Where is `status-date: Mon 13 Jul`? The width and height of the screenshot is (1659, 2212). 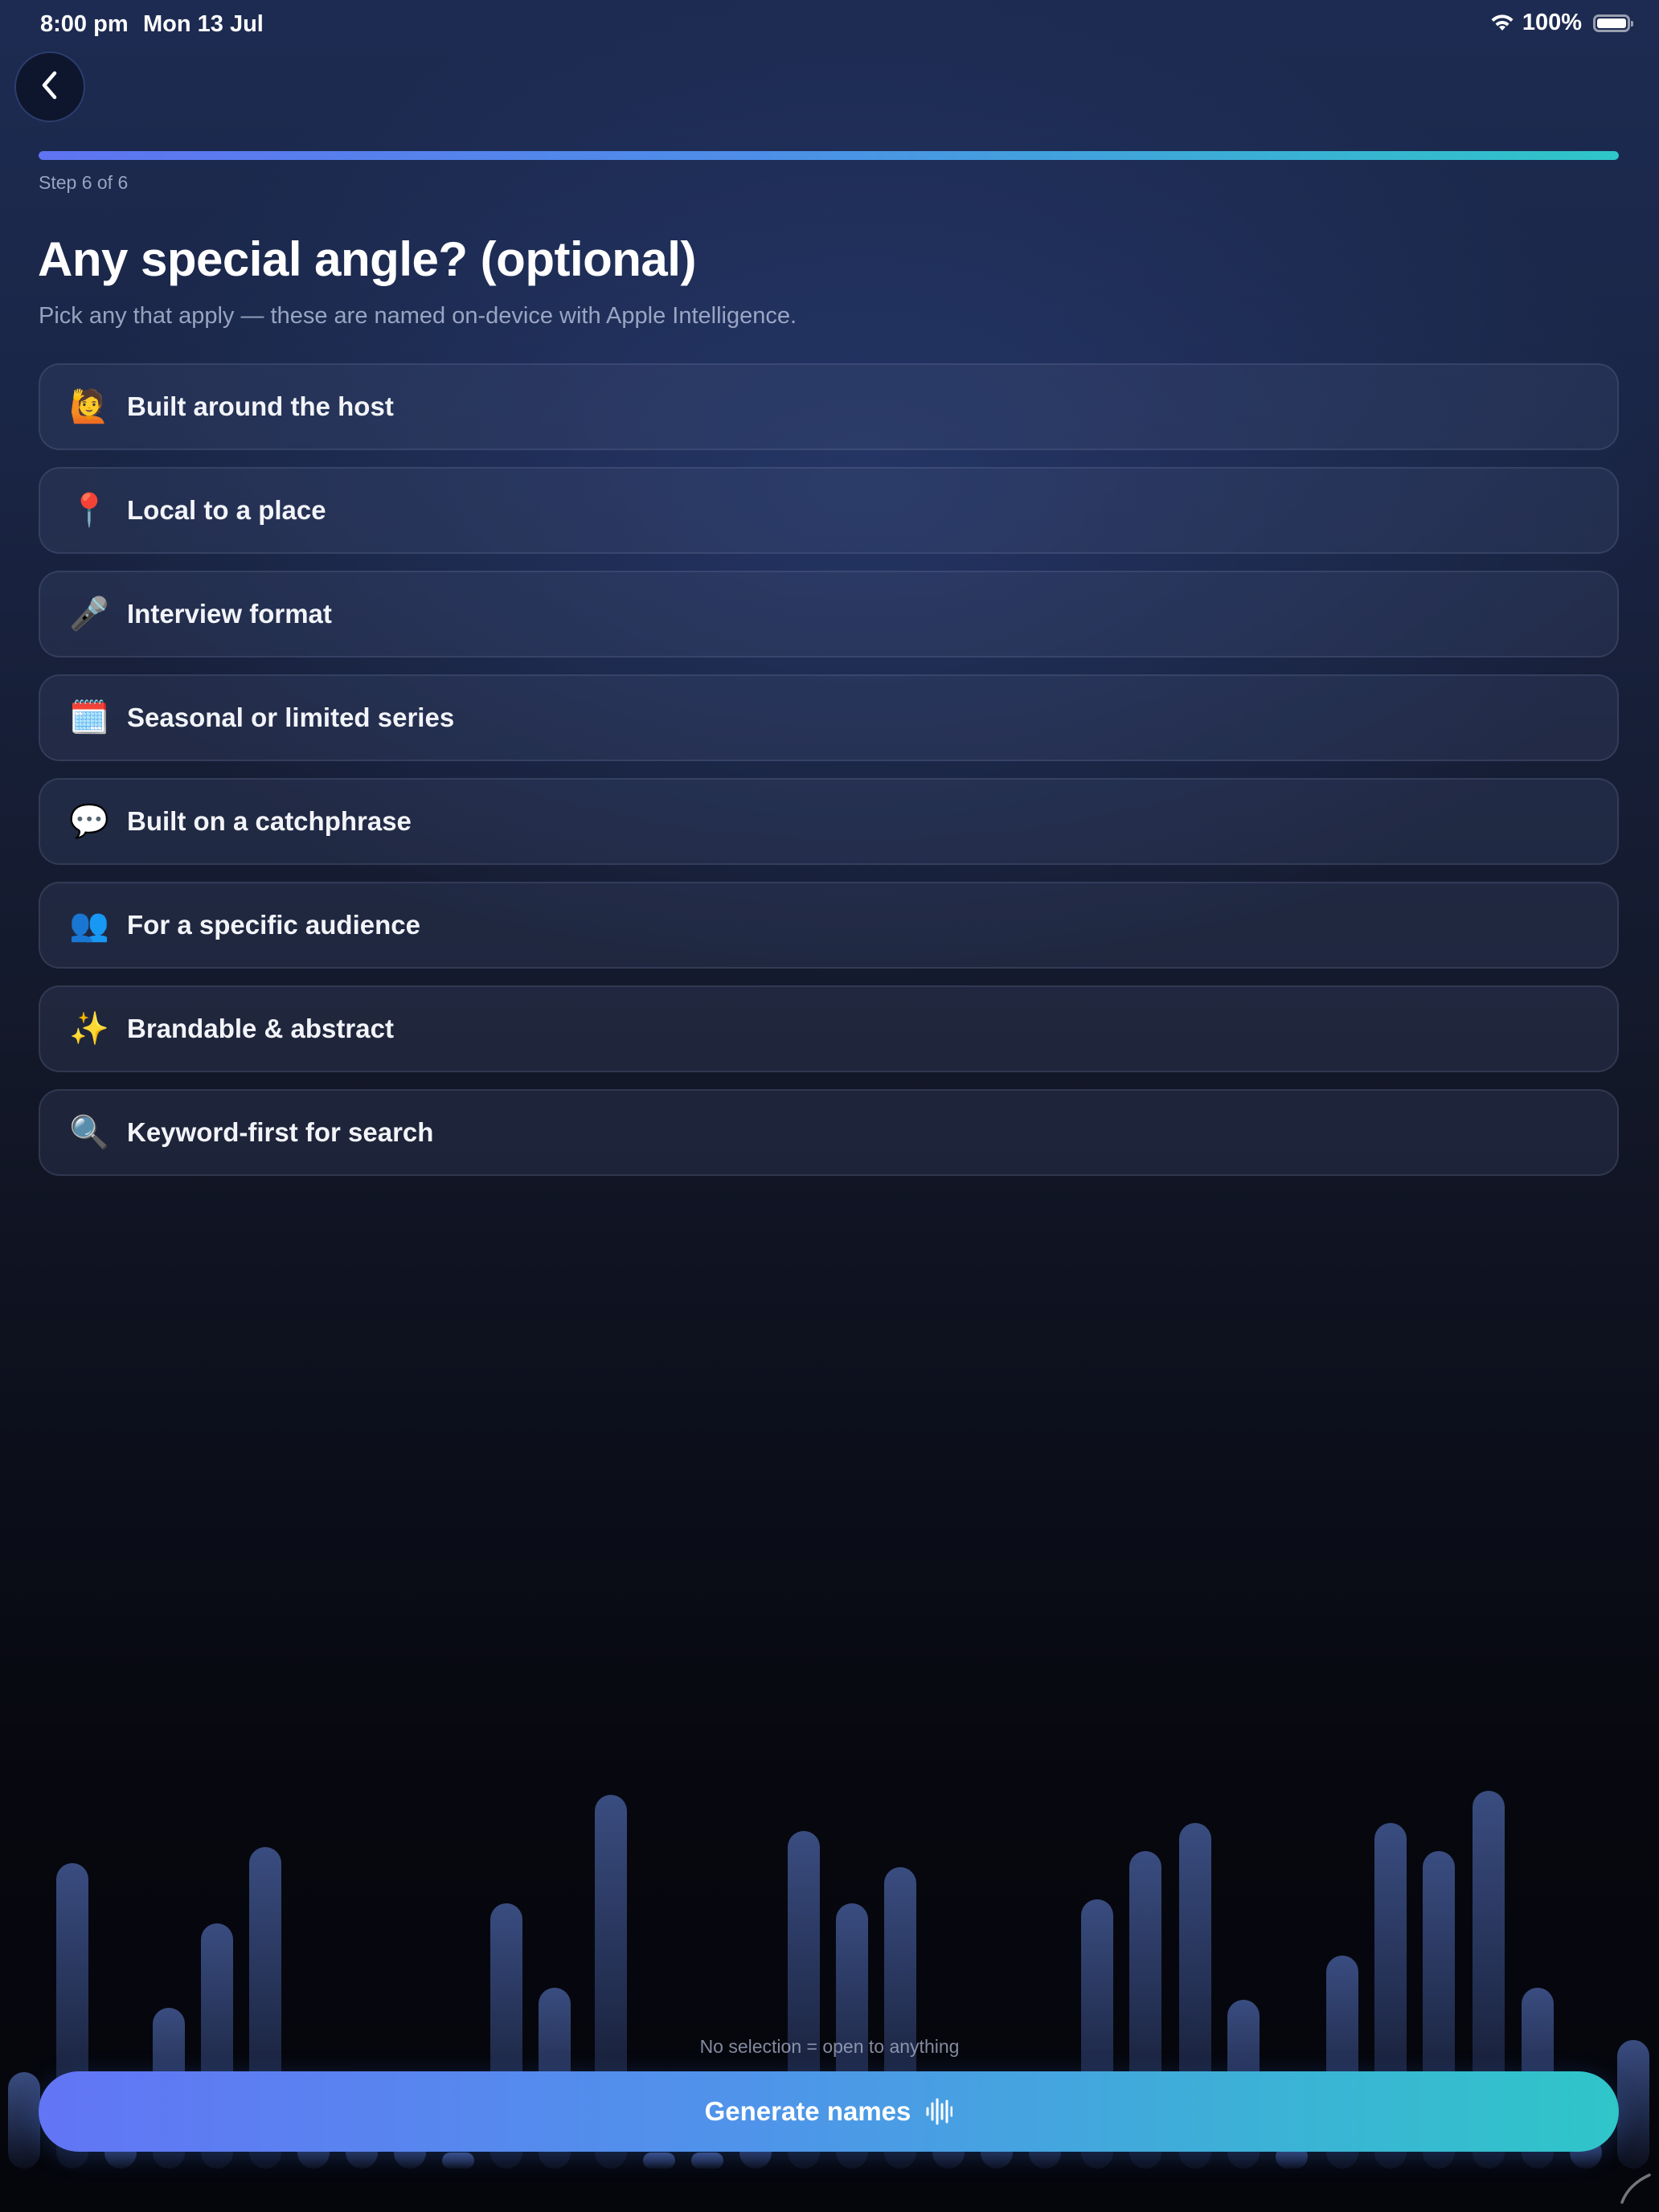 status-date: Mon 13 Jul is located at coordinates (203, 24).